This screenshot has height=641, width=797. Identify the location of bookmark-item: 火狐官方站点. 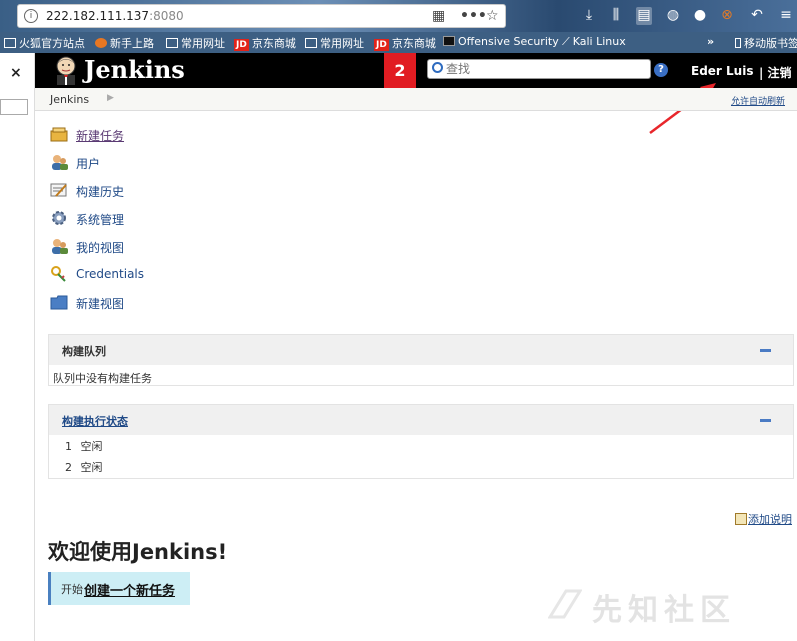
(44, 43).